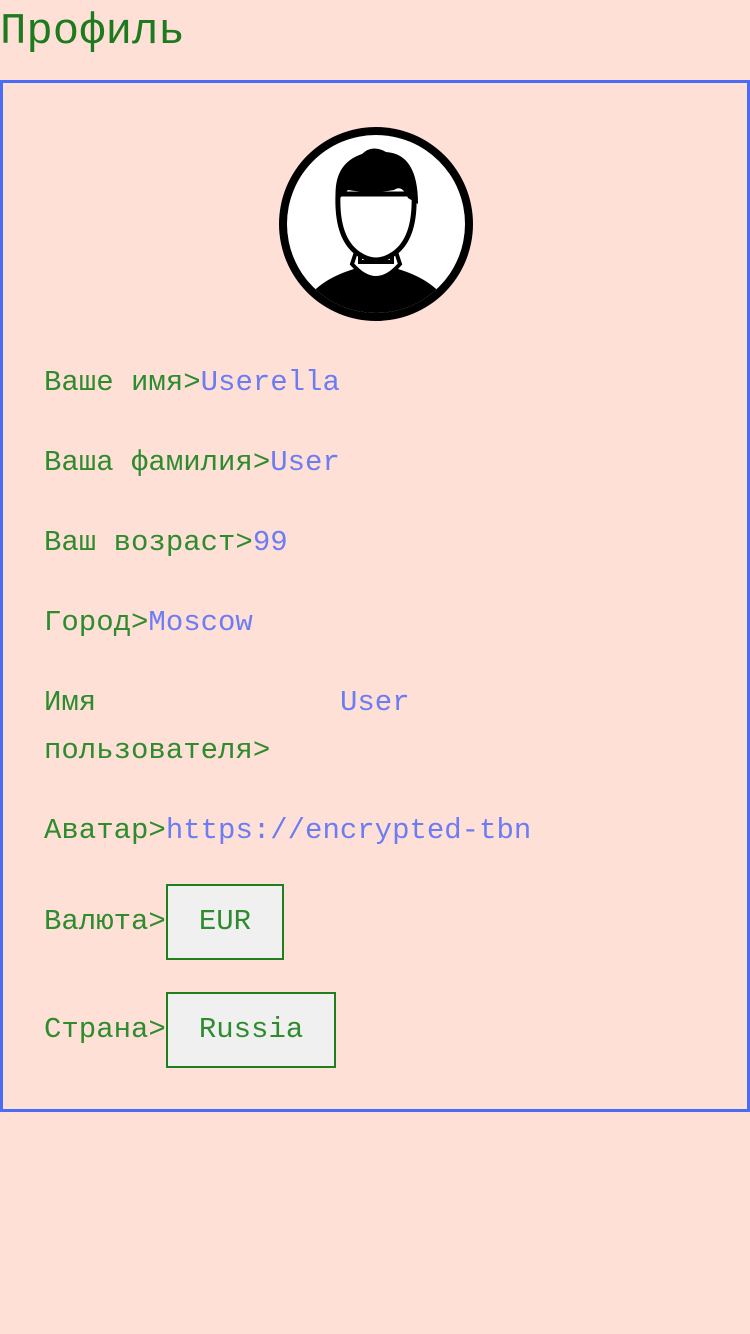 Image resolution: width=750 pixels, height=1334 pixels. Describe the element at coordinates (157, 726) in the screenshot. I see `username-label: Имя пользователя>` at that location.